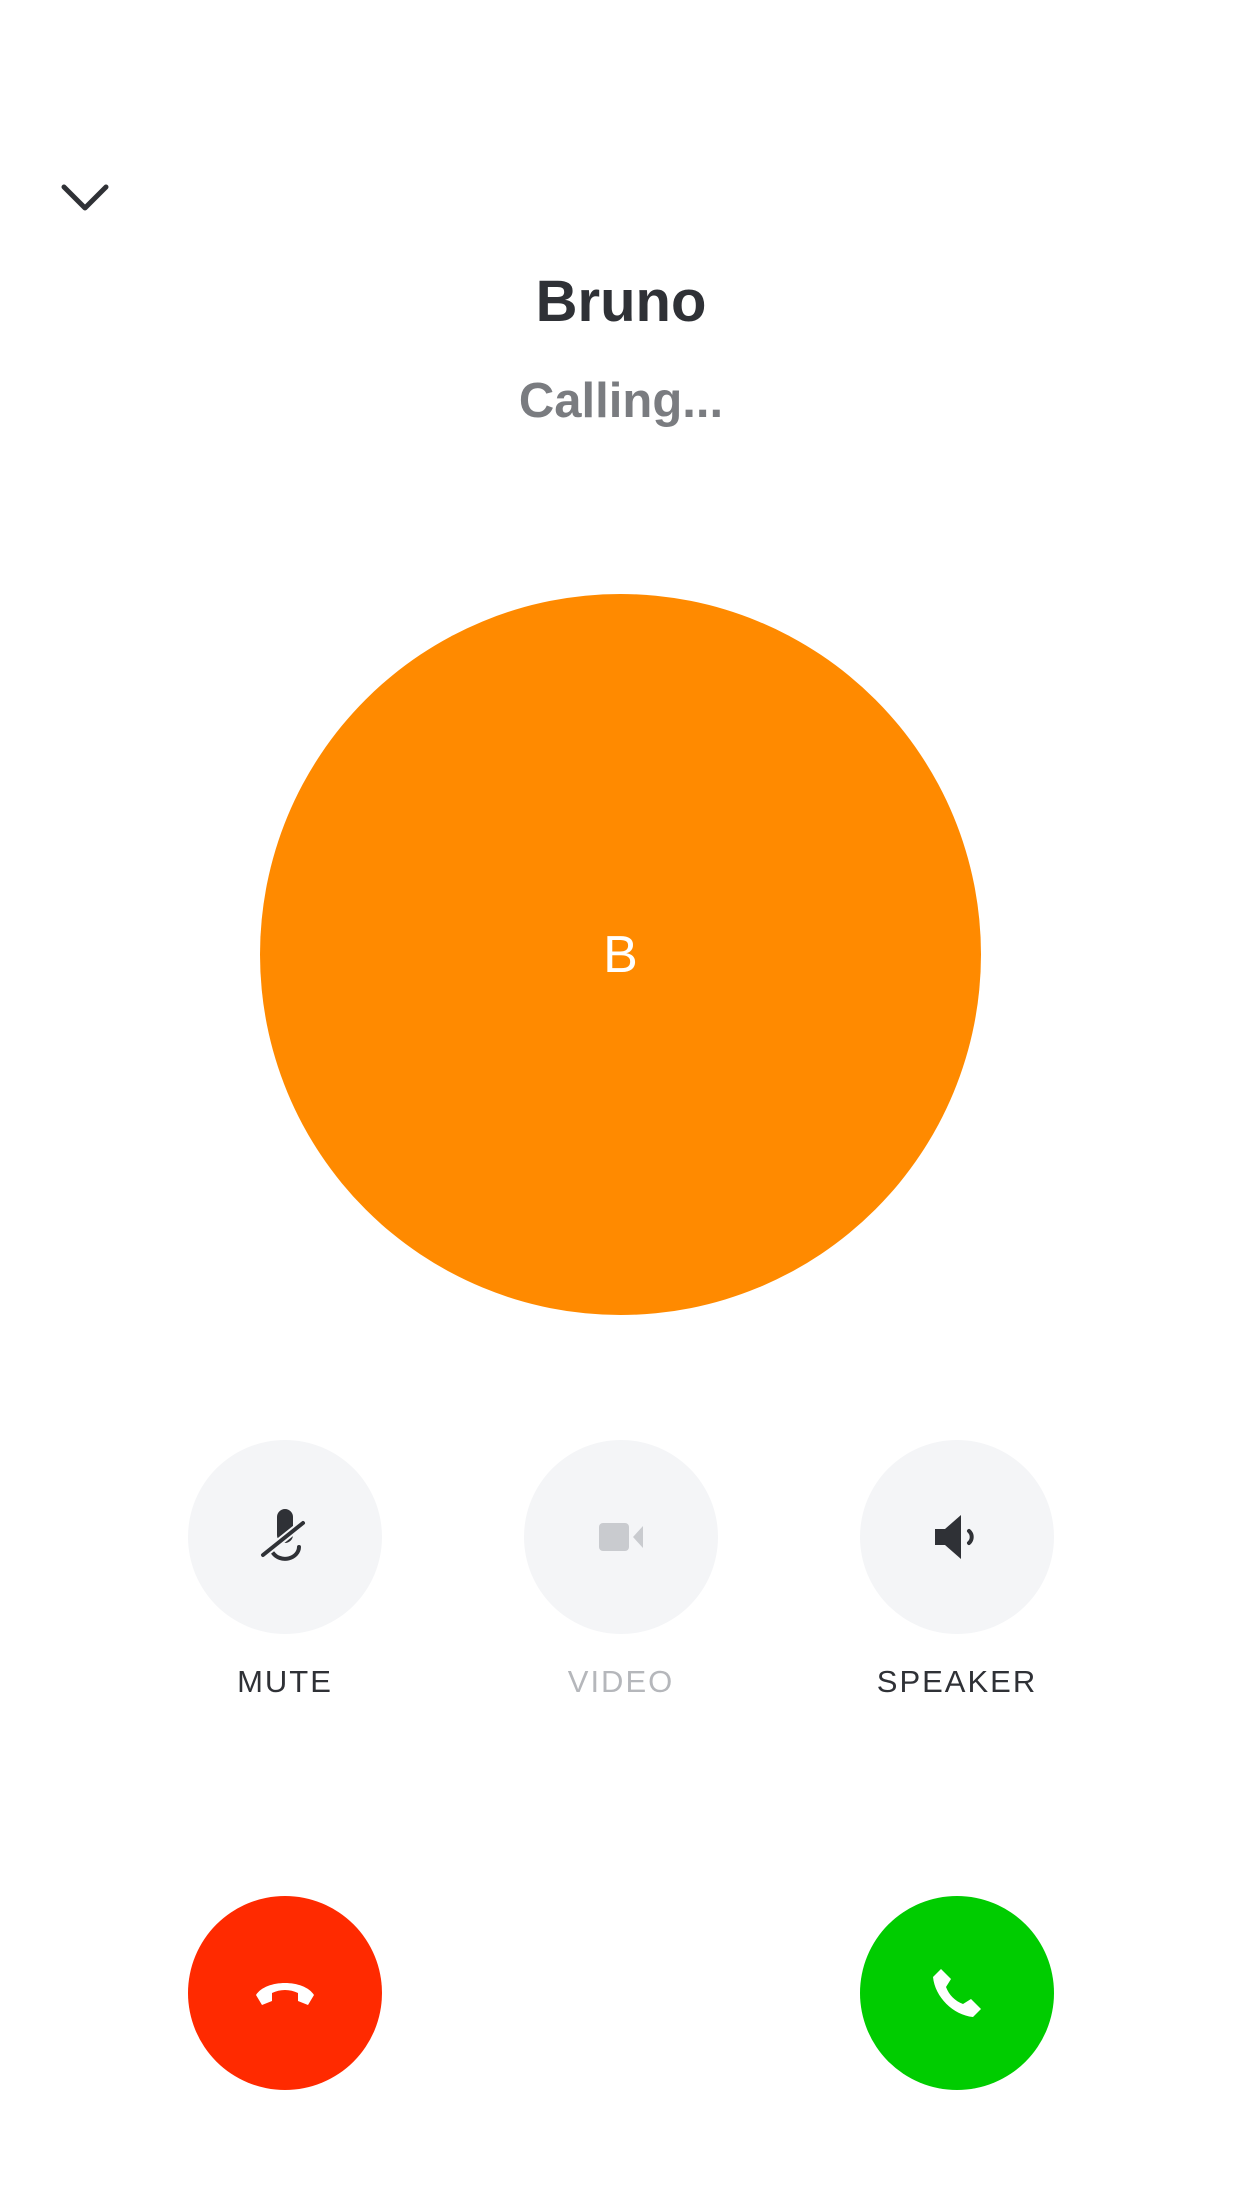  What do you see at coordinates (621, 1681) in the screenshot?
I see `video-label: VIDEO` at bounding box center [621, 1681].